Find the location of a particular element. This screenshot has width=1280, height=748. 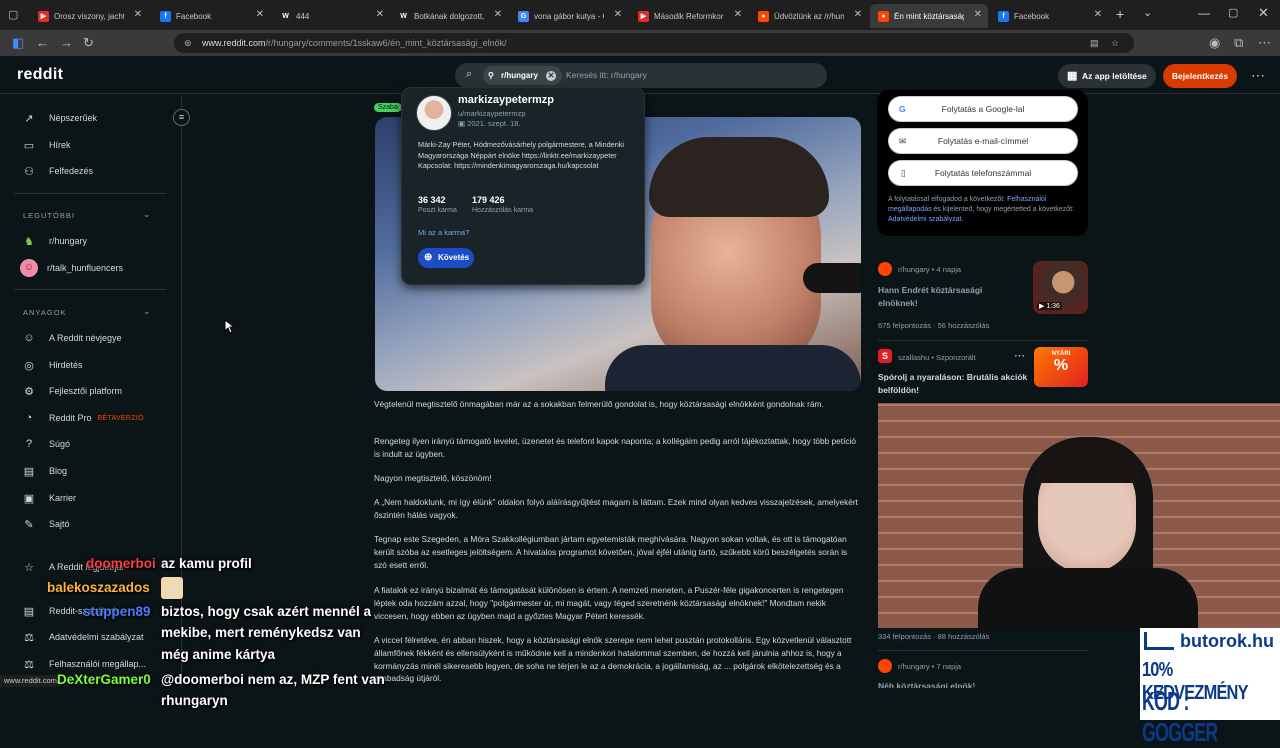

rules-icon: ▤ is located at coordinates (29, 611).